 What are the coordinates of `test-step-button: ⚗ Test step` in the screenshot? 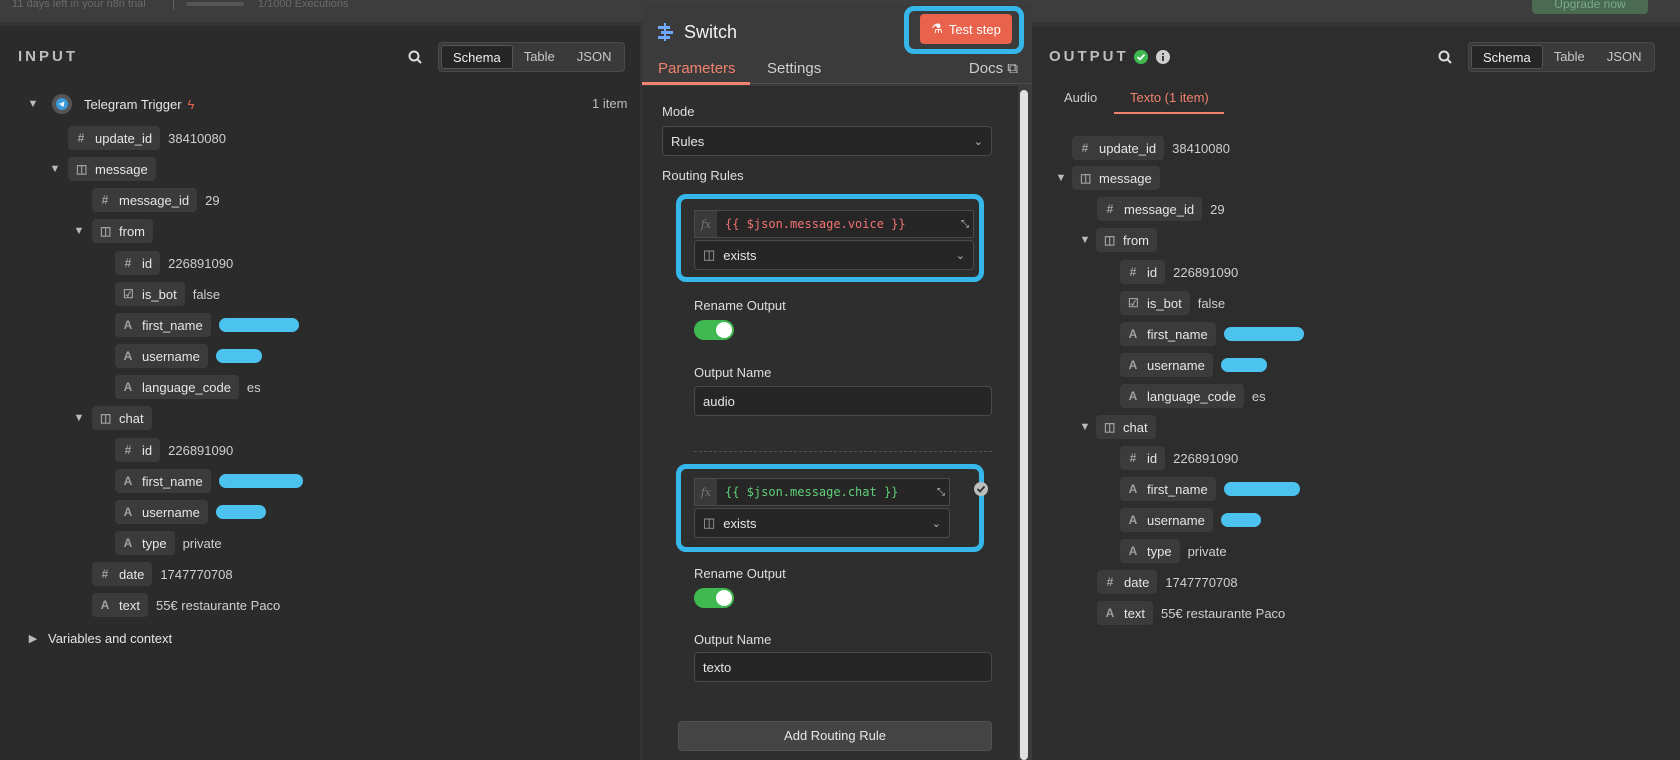 It's located at (966, 29).